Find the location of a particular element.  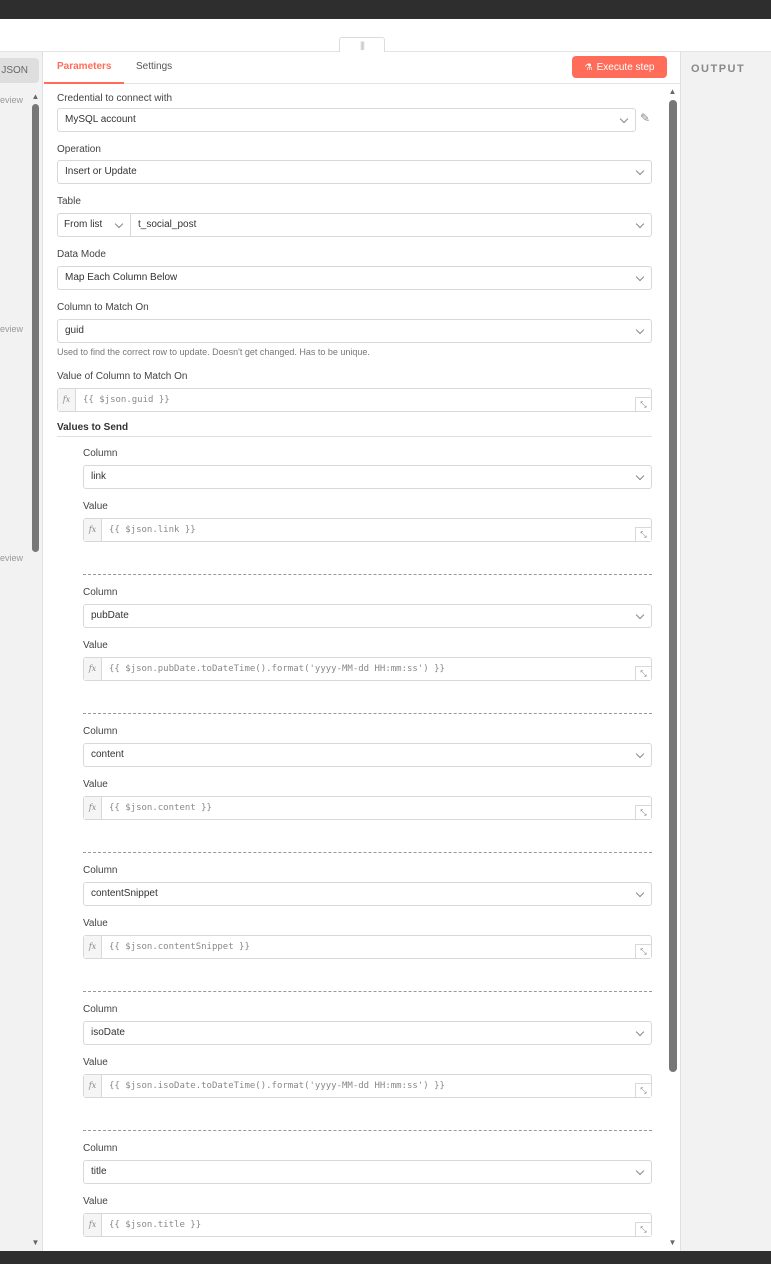

table-mode-select: From list is located at coordinates (94, 225).